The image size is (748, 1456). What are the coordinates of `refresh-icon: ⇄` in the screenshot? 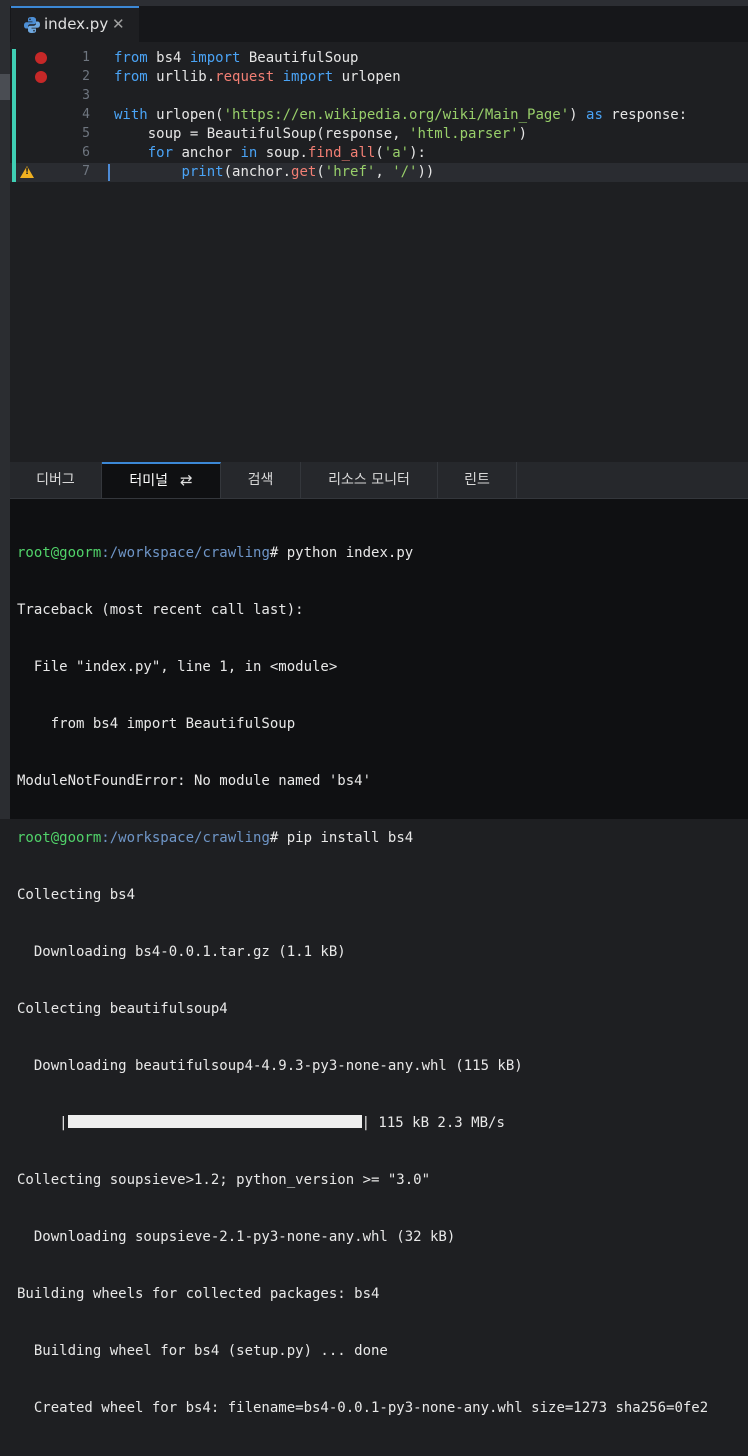 It's located at (186, 480).